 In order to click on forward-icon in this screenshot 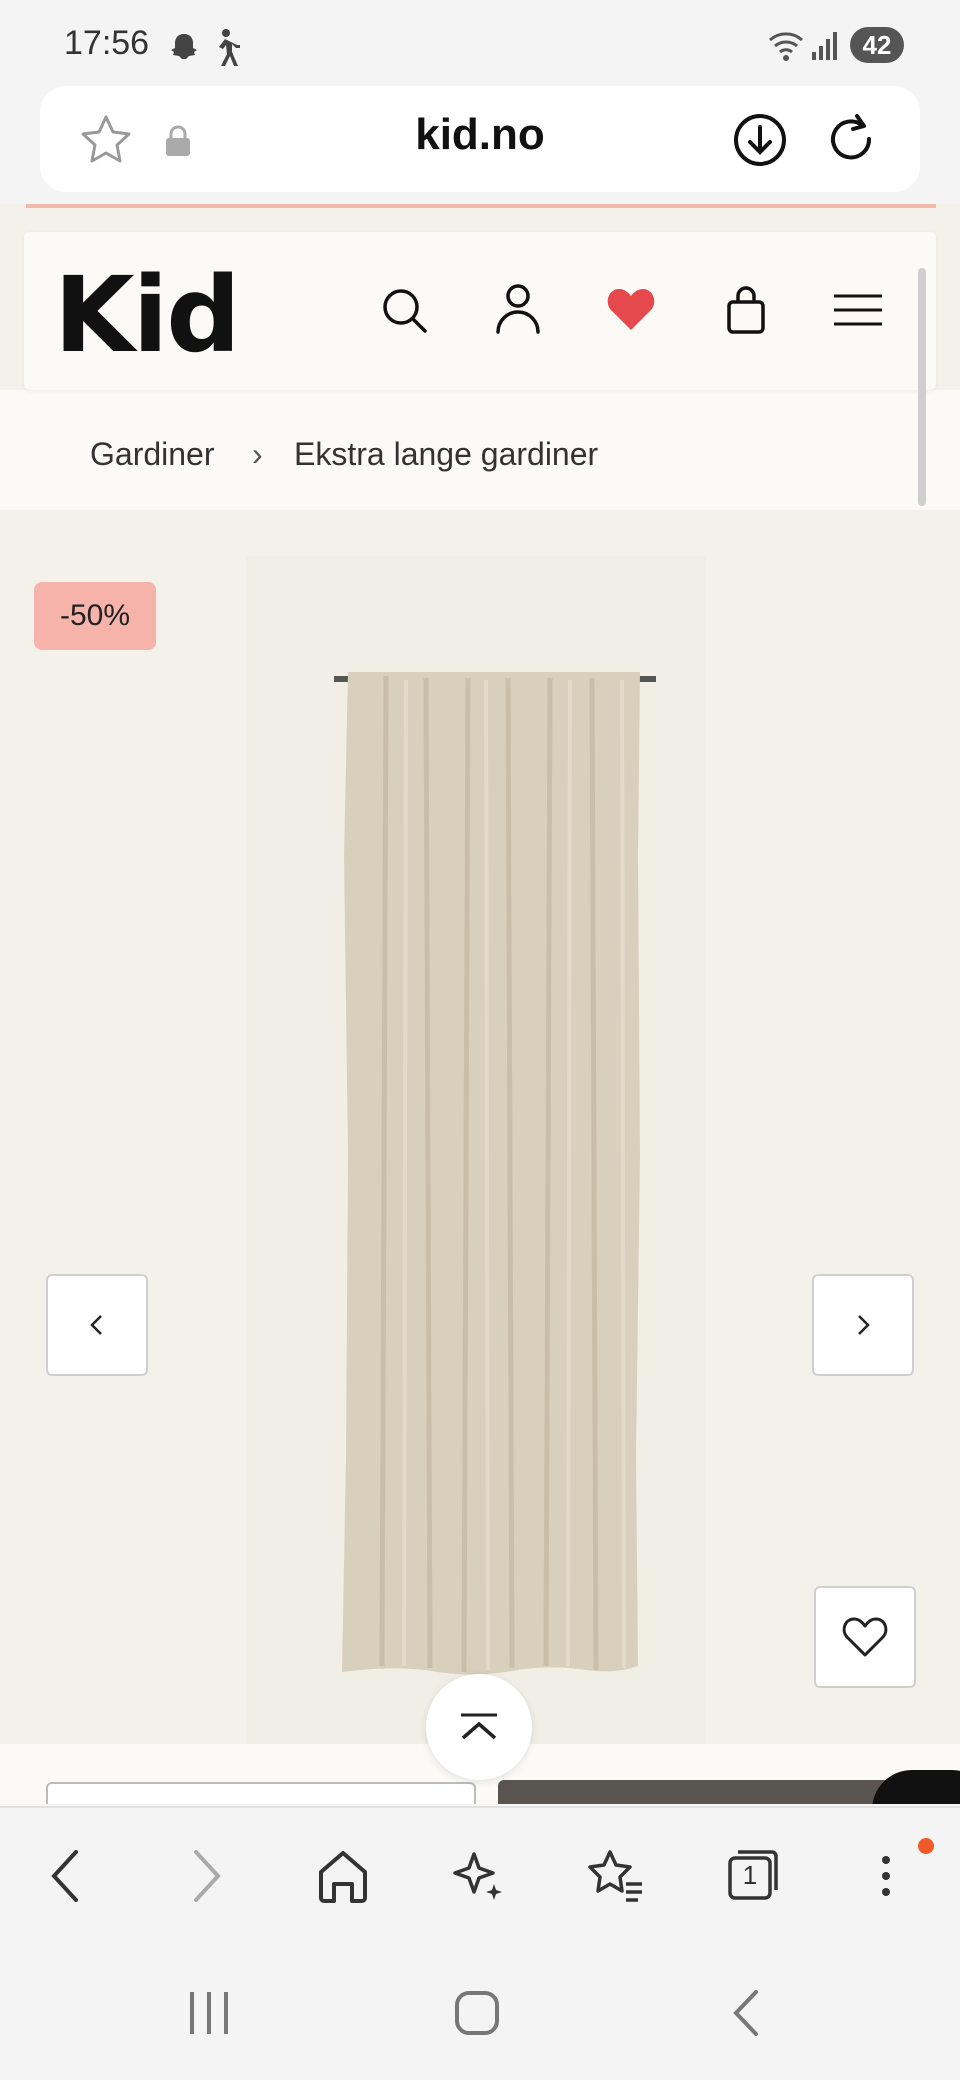, I will do `click(206, 1876)`.